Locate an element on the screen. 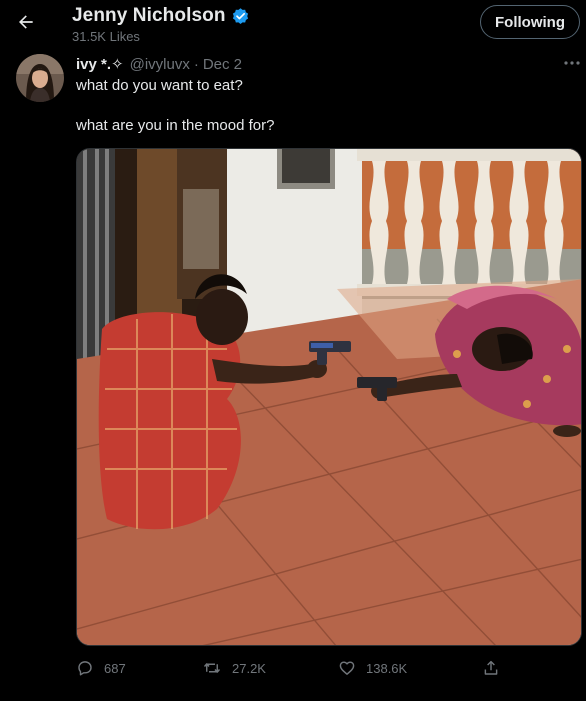  retweet-button: 27.2K is located at coordinates (234, 668).